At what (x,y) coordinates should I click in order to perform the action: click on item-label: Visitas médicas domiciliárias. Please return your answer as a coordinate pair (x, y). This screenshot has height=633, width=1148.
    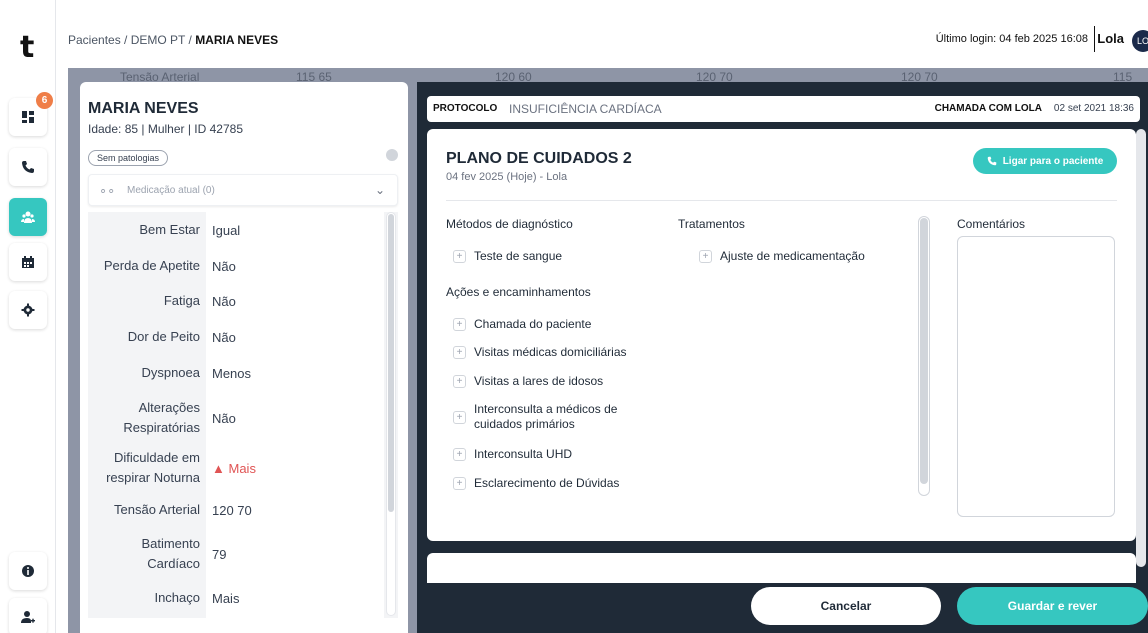
    Looking at the image, I should click on (550, 352).